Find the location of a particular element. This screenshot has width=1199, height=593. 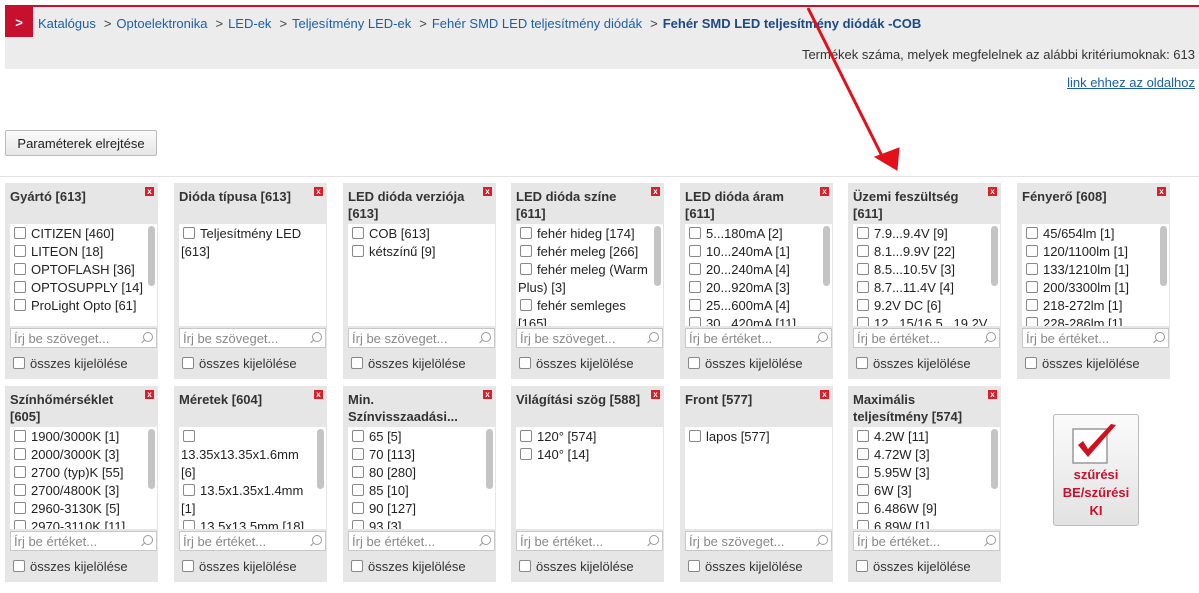

filter-option: 9.2V DC [6] is located at coordinates (921, 306).